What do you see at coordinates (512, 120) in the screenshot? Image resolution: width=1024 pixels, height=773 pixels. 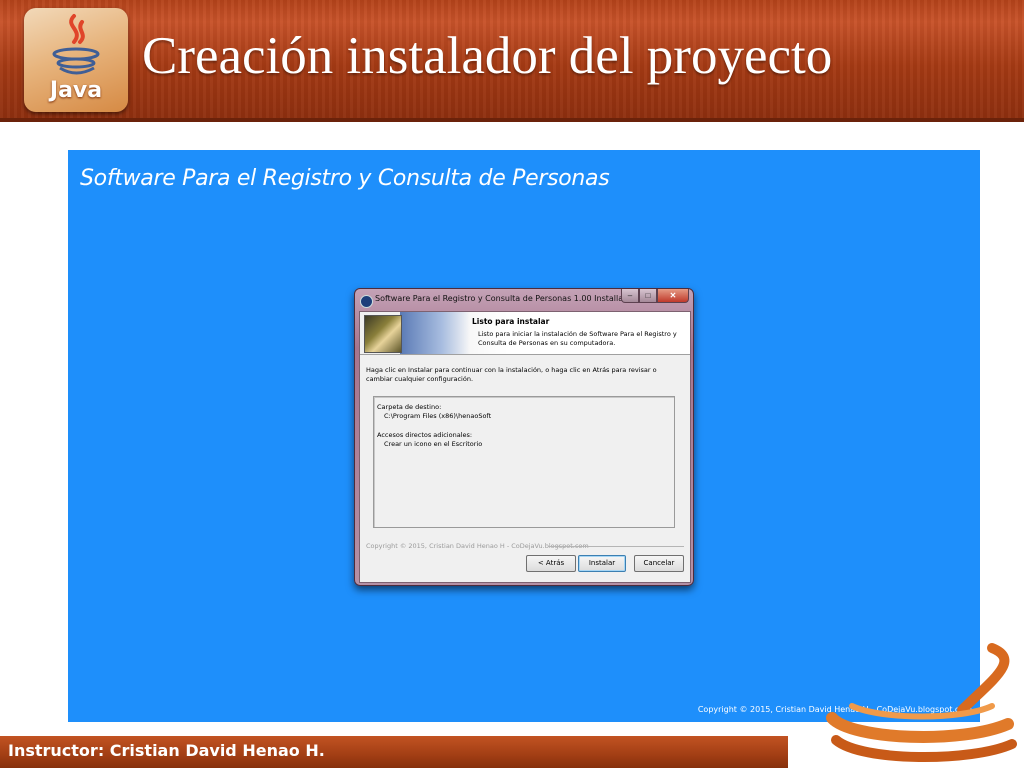 I see `header-divider` at bounding box center [512, 120].